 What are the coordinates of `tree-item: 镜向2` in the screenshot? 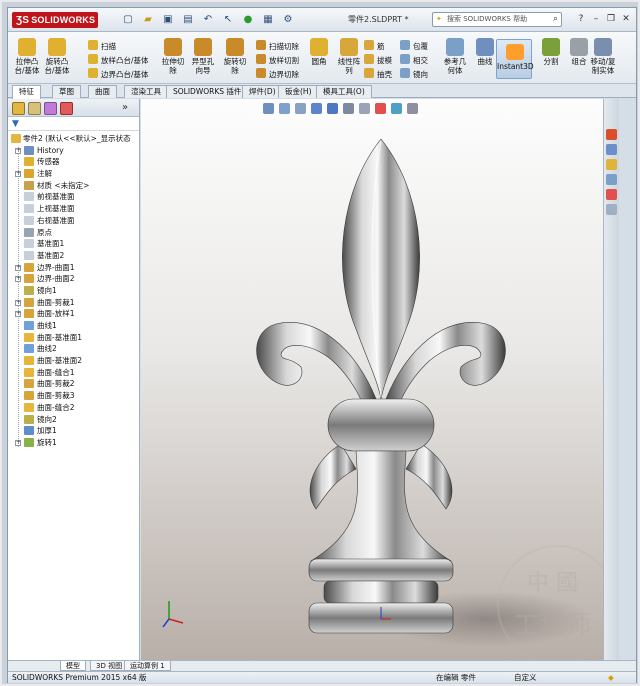 It's located at (73, 420).